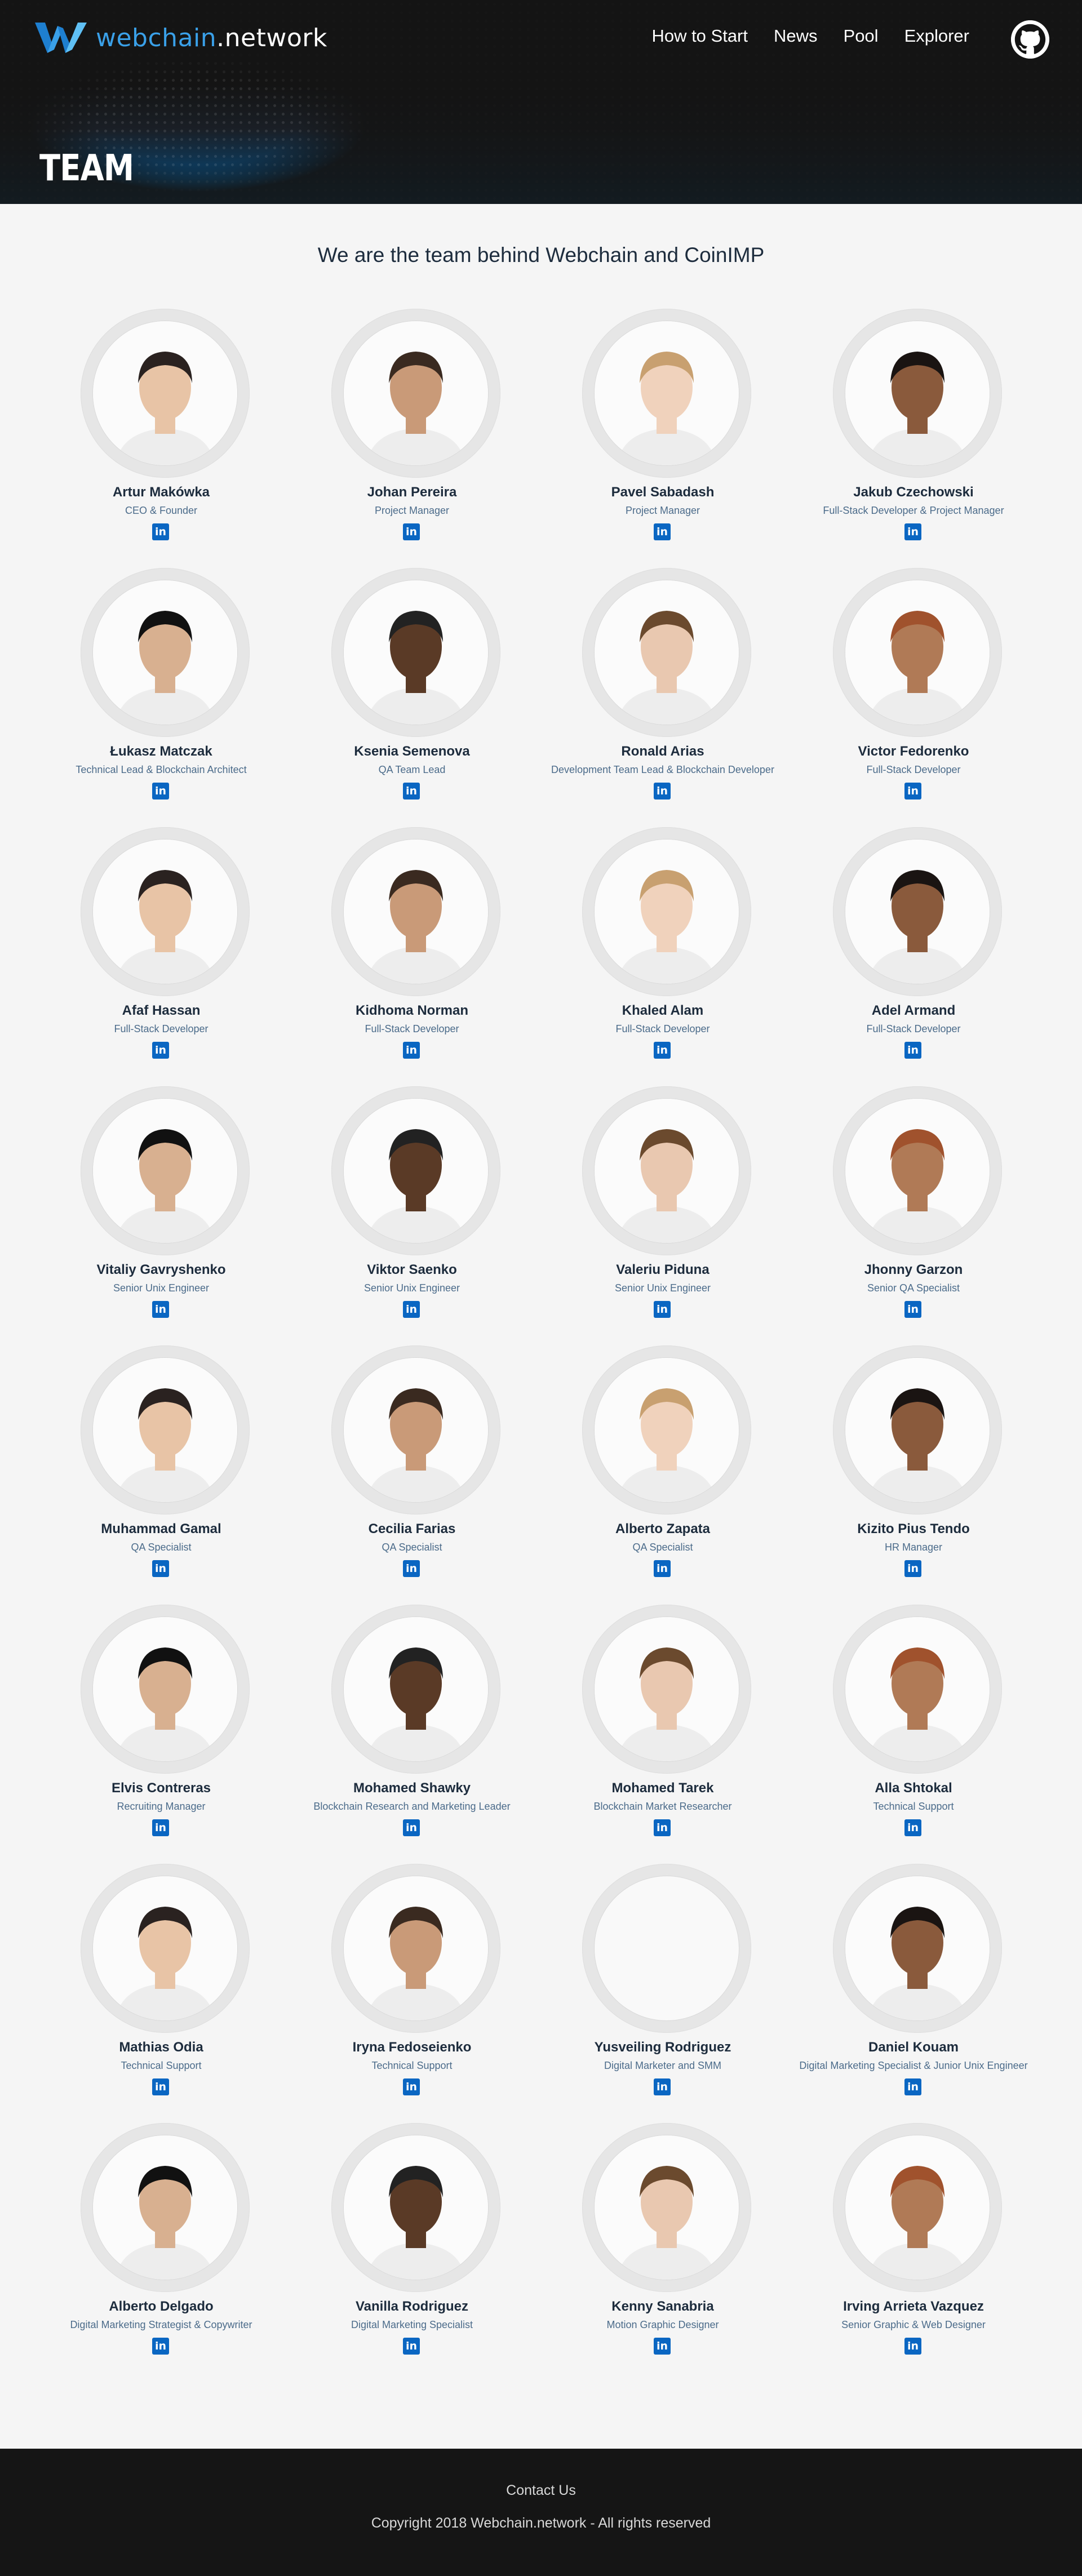  What do you see at coordinates (61, 38) in the screenshot?
I see `webchain-logo-icon` at bounding box center [61, 38].